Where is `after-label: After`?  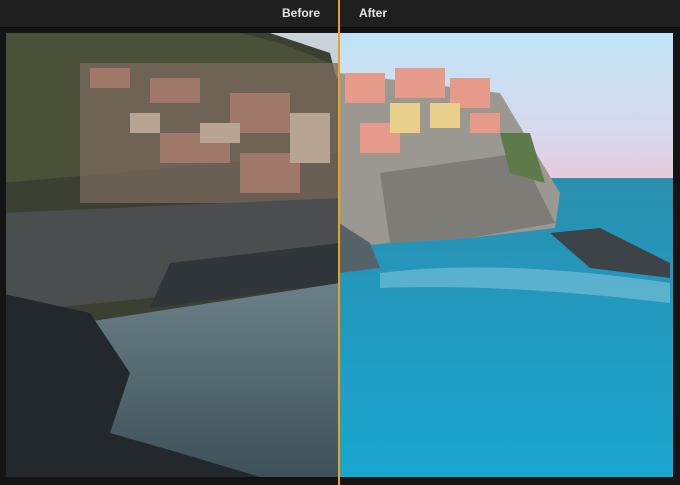 after-label: After is located at coordinates (373, 13).